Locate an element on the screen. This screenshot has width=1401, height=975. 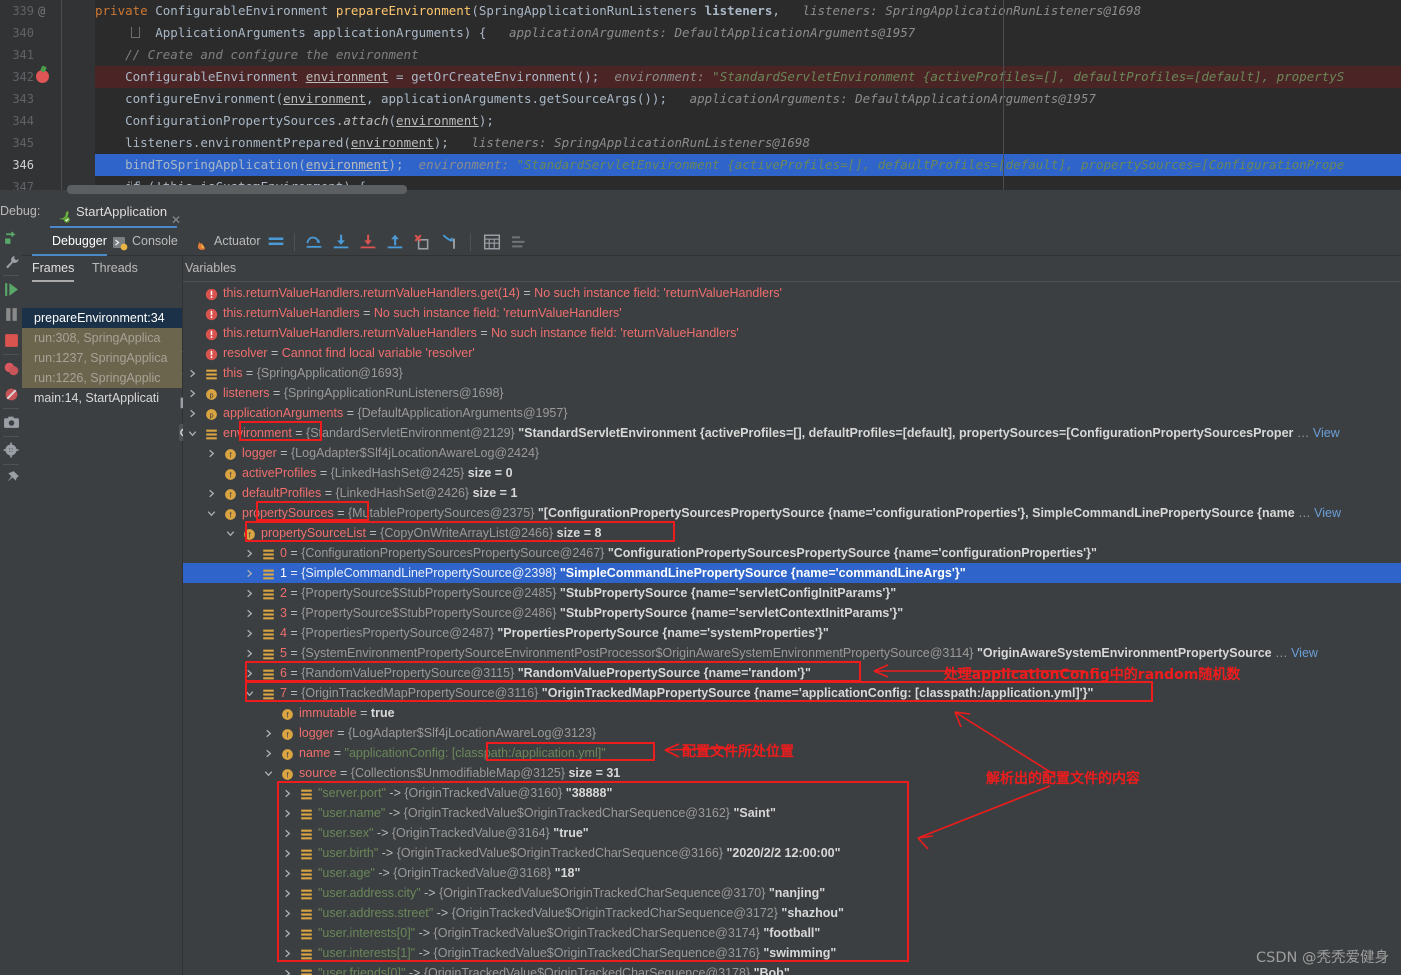
tab-debugger: Debugger is located at coordinates (69, 242).